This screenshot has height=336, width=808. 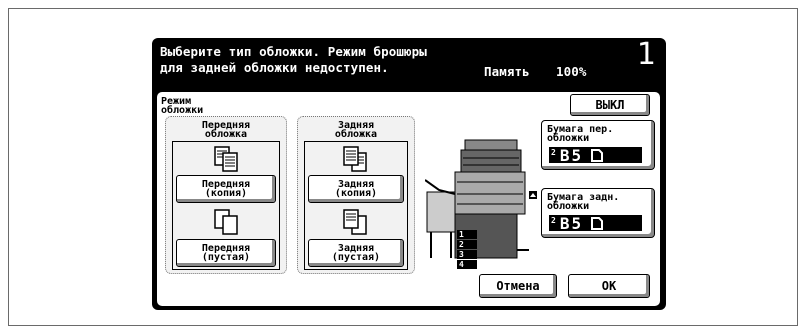 I want to click on tray-1-indicator: 1, so click(x=467, y=234).